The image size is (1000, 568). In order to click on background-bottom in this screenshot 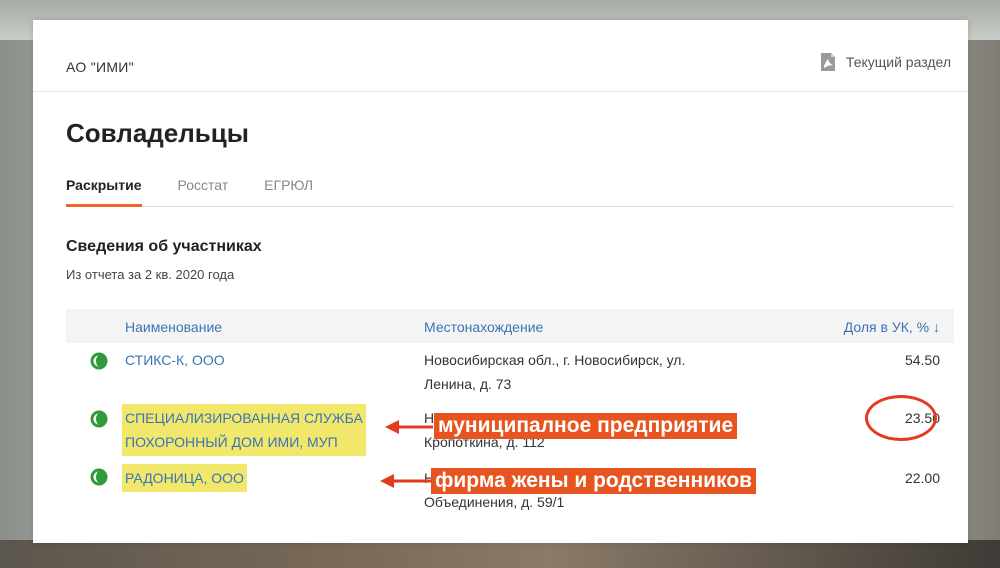, I will do `click(500, 554)`.